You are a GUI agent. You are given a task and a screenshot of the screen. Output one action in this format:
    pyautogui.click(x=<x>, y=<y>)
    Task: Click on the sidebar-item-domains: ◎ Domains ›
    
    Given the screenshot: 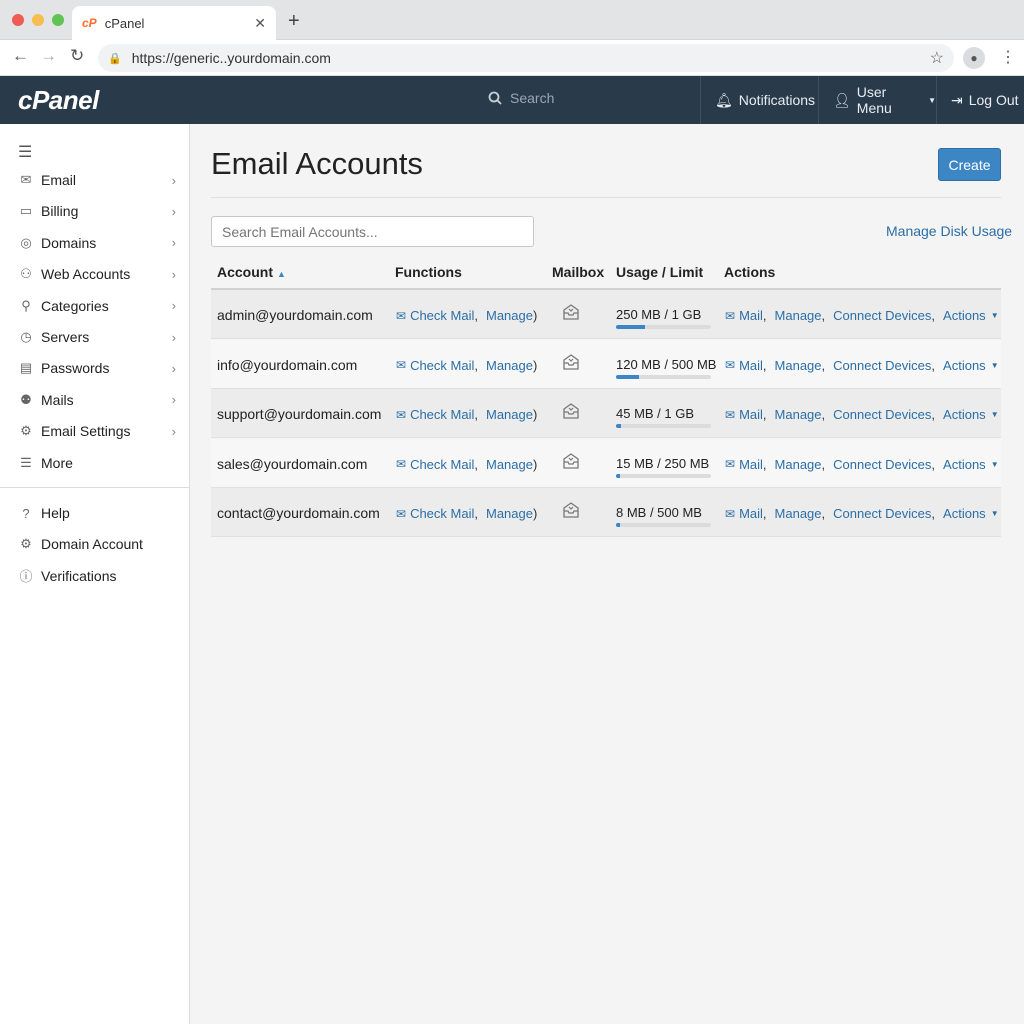 What is the action you would take?
    pyautogui.click(x=95, y=243)
    